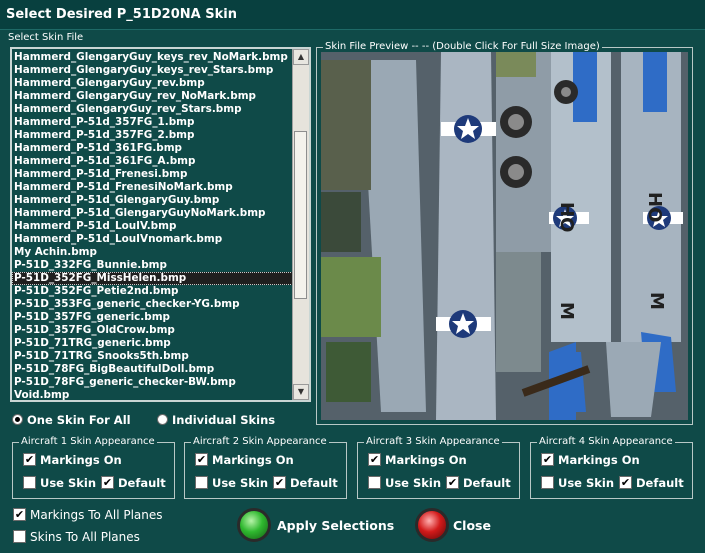 The image size is (705, 553). What do you see at coordinates (254, 525) in the screenshot?
I see `apply-button-icon` at bounding box center [254, 525].